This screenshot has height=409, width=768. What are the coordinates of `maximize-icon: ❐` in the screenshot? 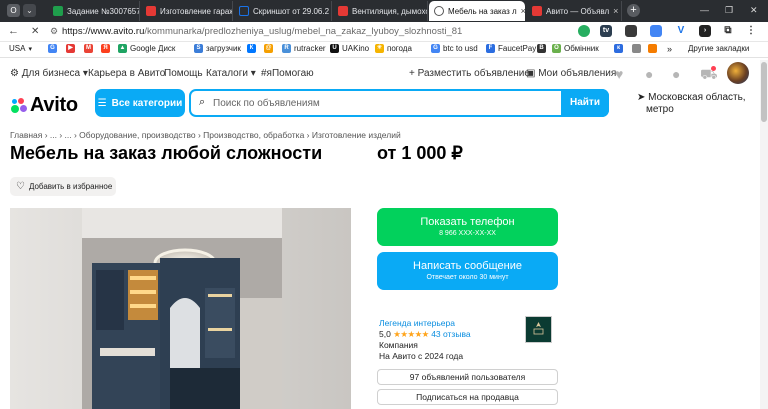 It's located at (729, 10).